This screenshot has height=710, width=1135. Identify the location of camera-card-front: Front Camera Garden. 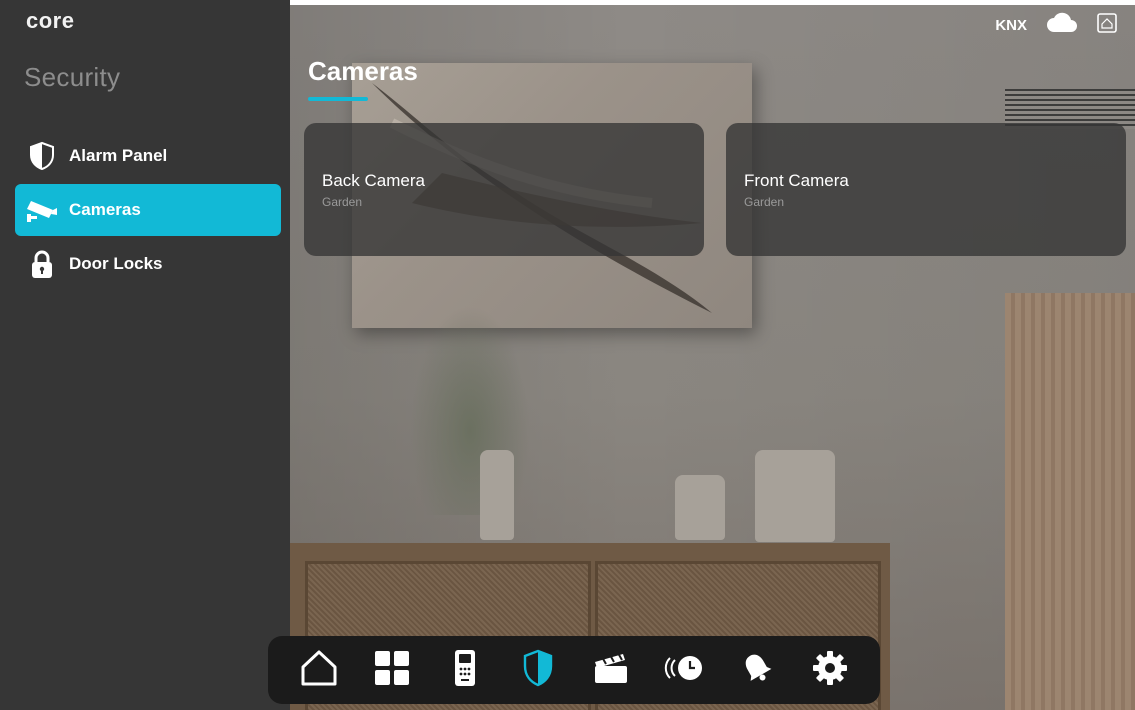
(926, 189).